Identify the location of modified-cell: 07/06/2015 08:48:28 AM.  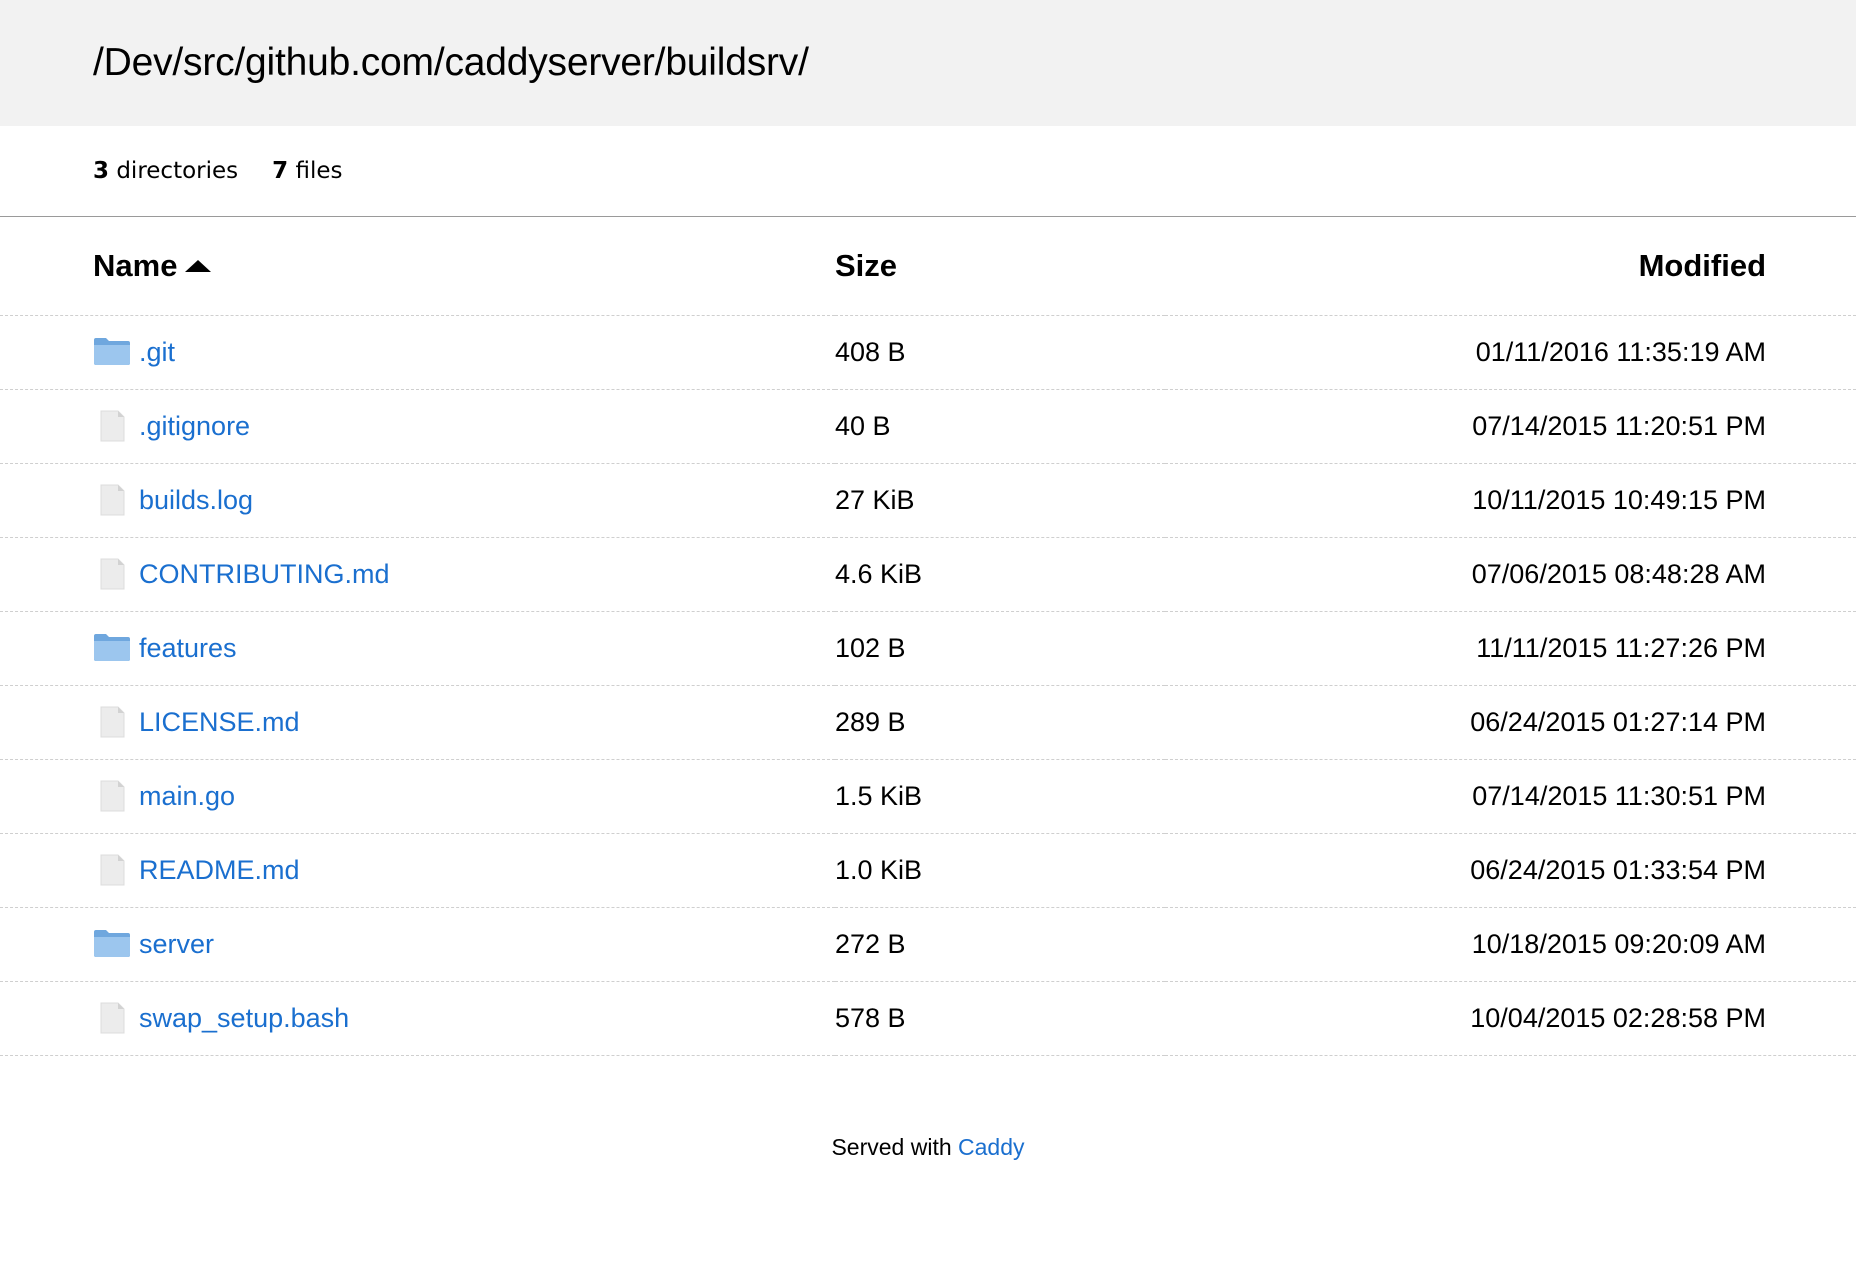
(1510, 574).